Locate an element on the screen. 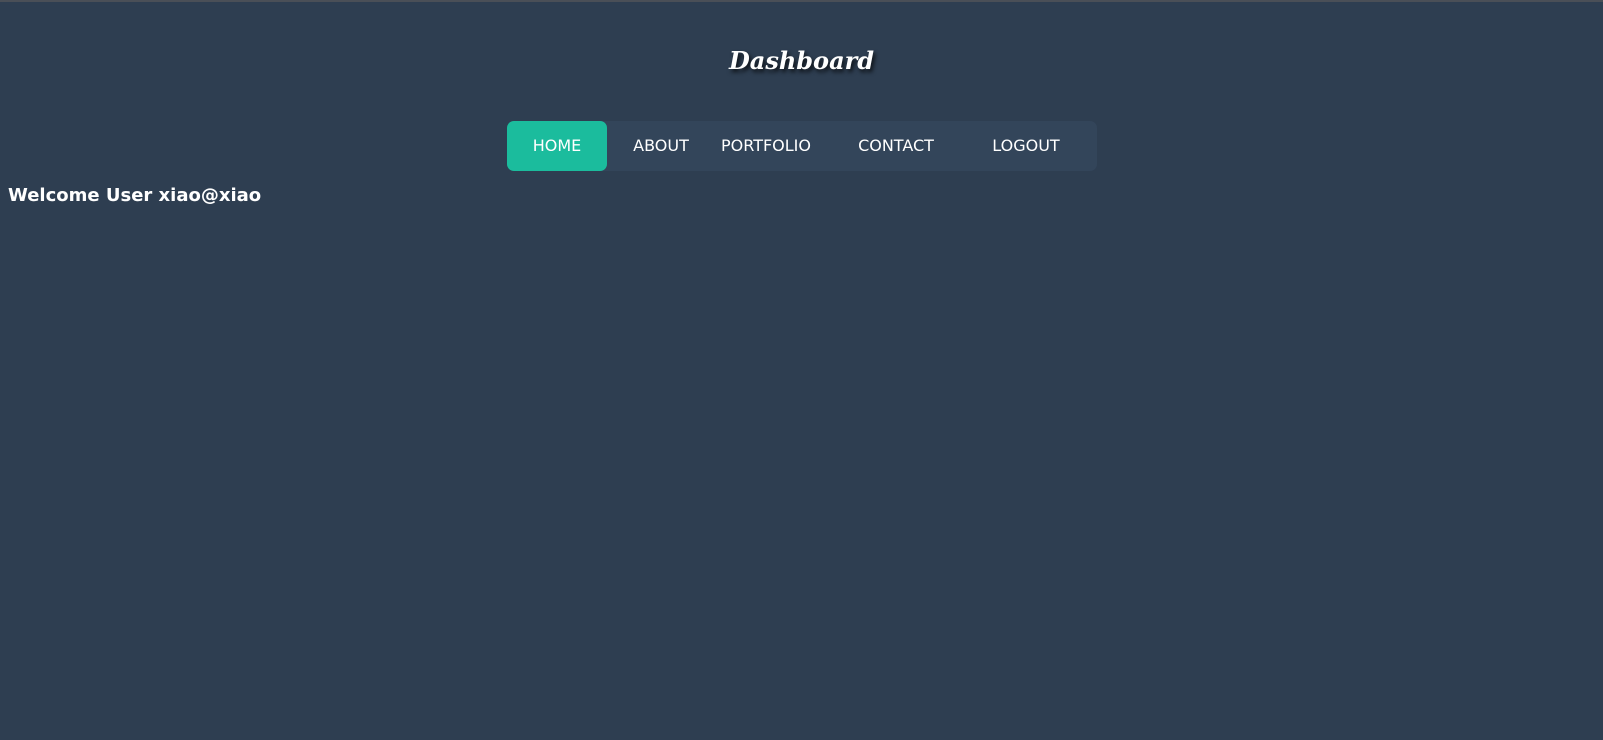 This screenshot has width=1603, height=740. nav-item-portfolio: PORTFOLIO is located at coordinates (766, 146).